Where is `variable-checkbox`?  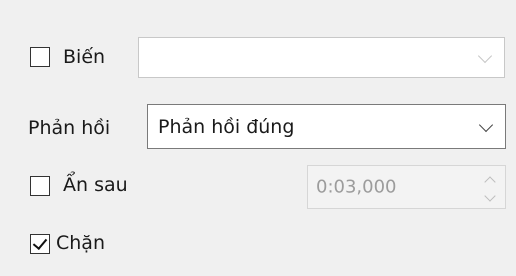 variable-checkbox is located at coordinates (40, 57).